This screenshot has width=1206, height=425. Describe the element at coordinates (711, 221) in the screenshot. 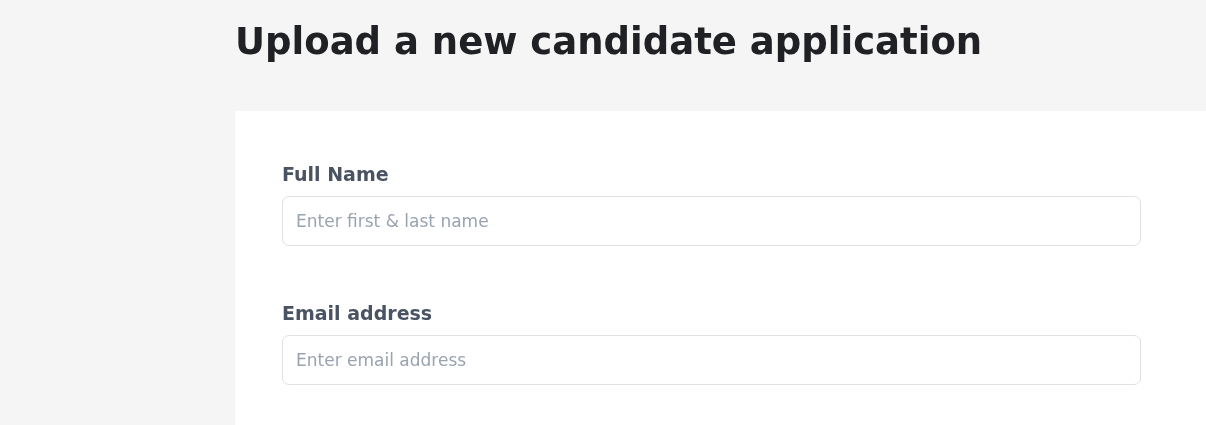

I see `input-field: Enter first & last name` at that location.